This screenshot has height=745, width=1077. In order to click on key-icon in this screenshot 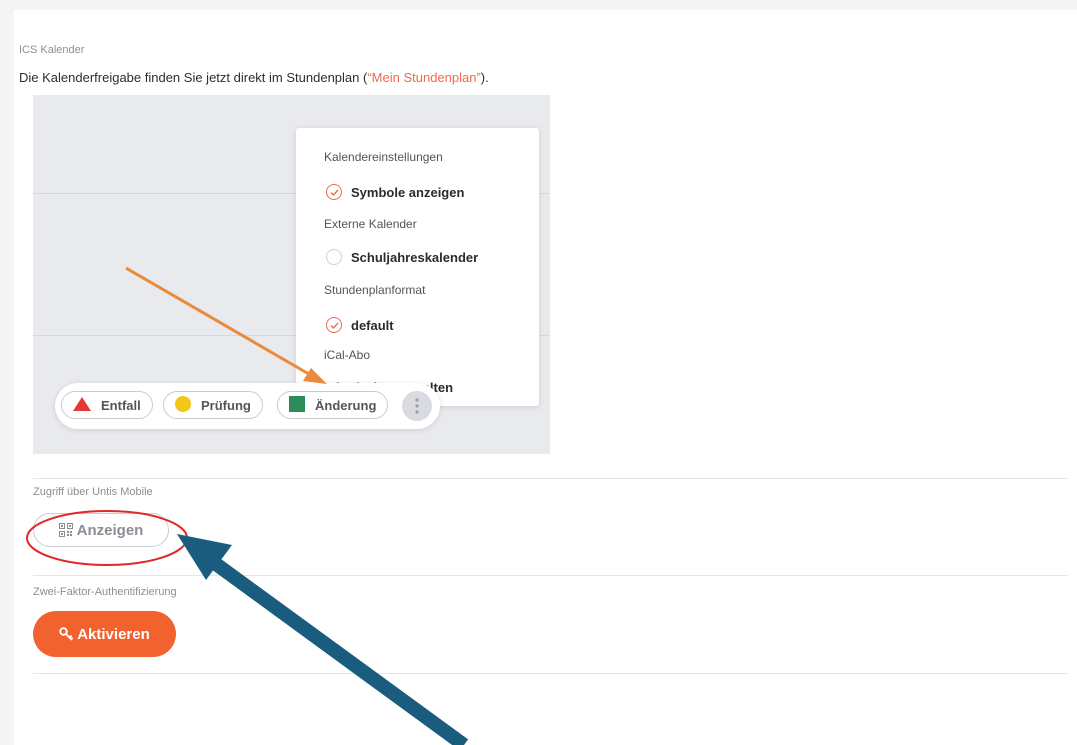, I will do `click(66, 634)`.